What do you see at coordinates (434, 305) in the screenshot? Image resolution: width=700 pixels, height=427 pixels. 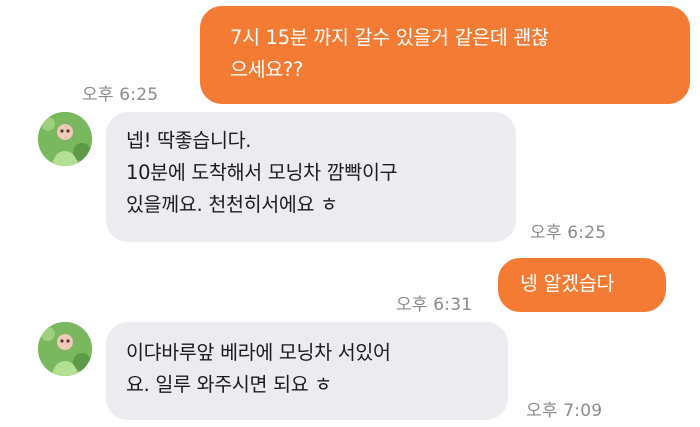 I see `message-timestamp: 오후 6:31` at bounding box center [434, 305].